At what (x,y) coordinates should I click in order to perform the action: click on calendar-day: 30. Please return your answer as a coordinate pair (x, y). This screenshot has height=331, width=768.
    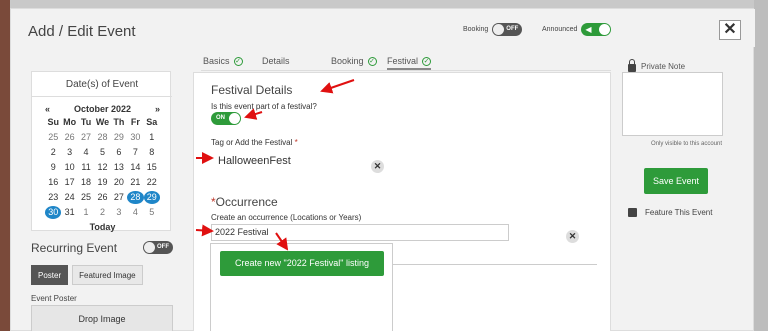
    Looking at the image, I should click on (135, 137).